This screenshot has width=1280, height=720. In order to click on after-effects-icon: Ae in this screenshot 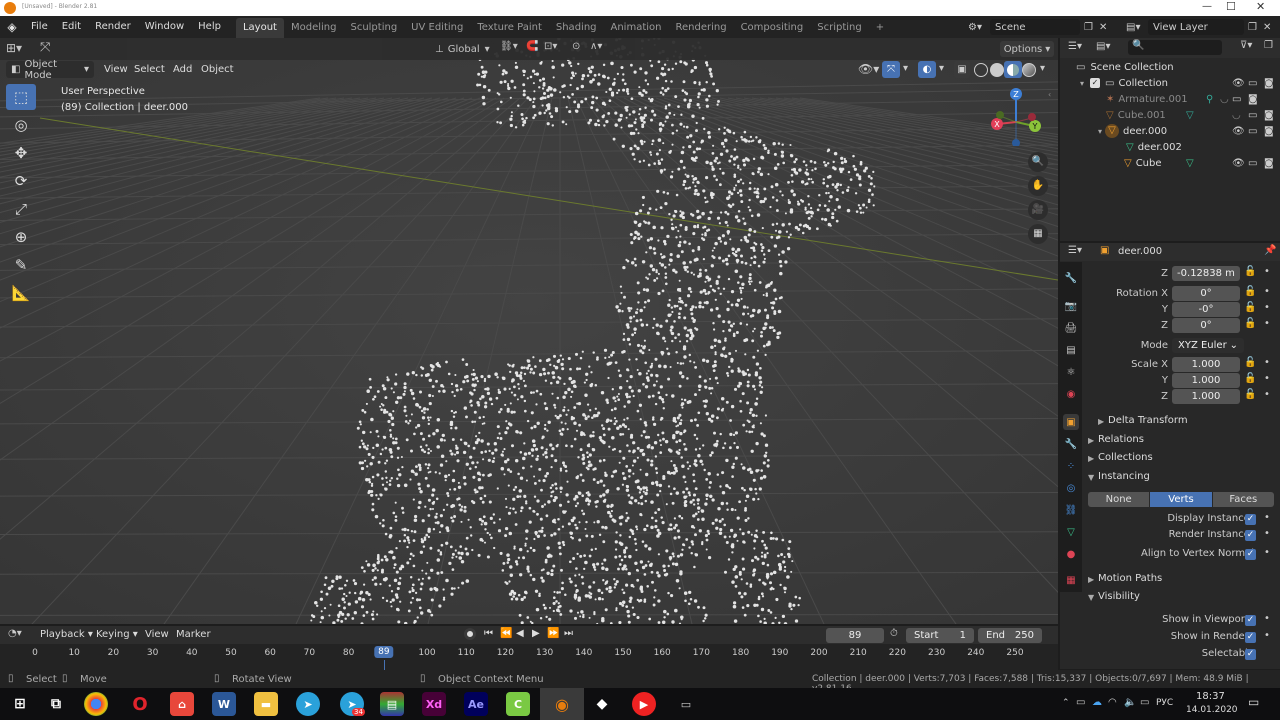, I will do `click(476, 704)`.